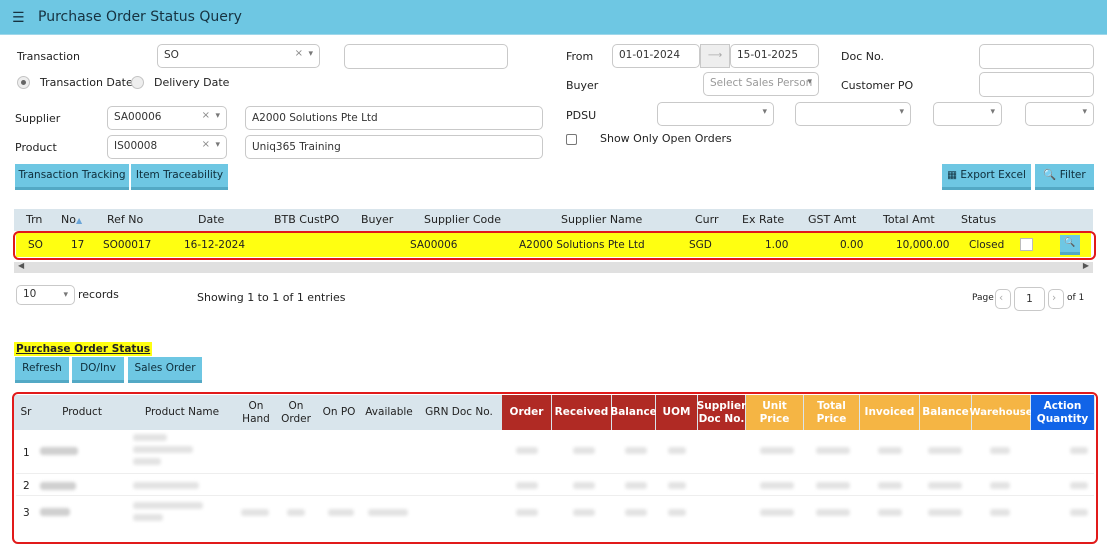  What do you see at coordinates (18, 18) in the screenshot?
I see `hamburger-icon: ☰` at bounding box center [18, 18].